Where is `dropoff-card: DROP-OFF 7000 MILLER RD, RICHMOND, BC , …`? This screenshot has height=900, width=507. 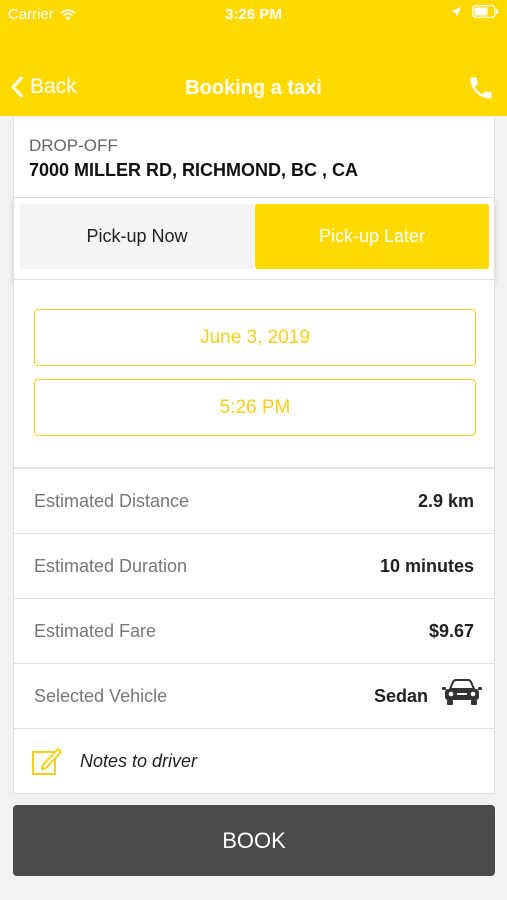 dropoff-card: DROP-OFF 7000 MILLER RD, RICHMOND, BC , … is located at coordinates (254, 158).